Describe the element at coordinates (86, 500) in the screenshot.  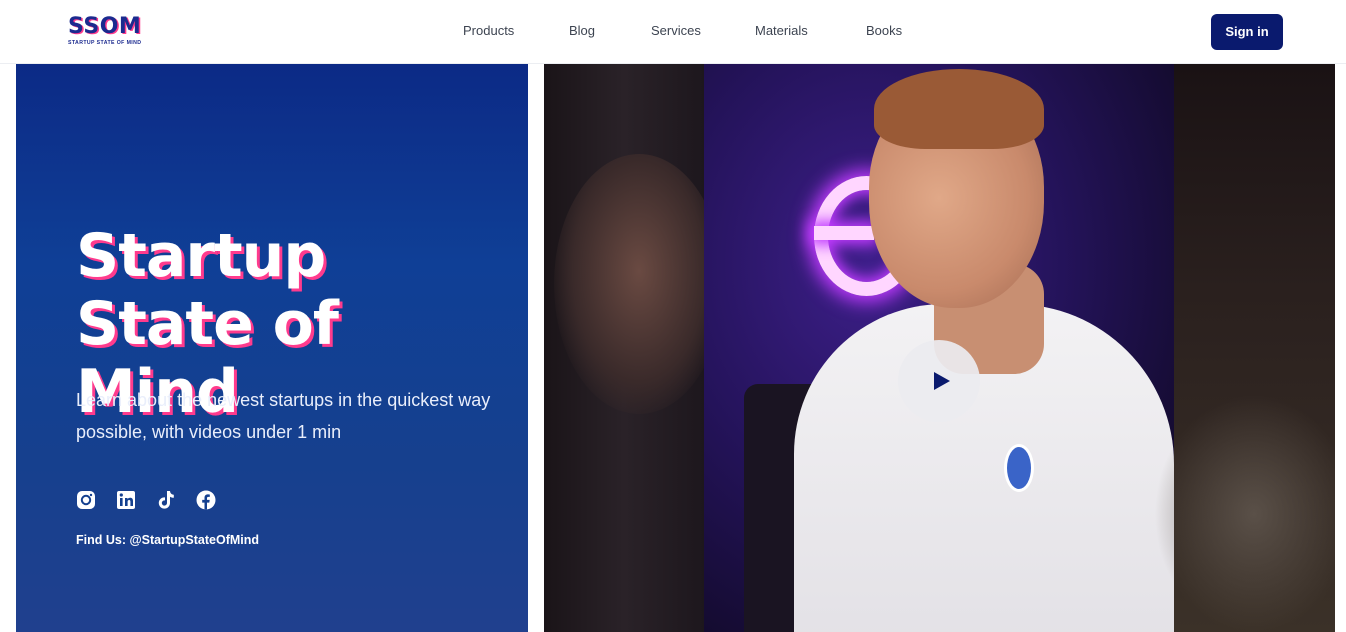
I see `instagram-icon` at that location.